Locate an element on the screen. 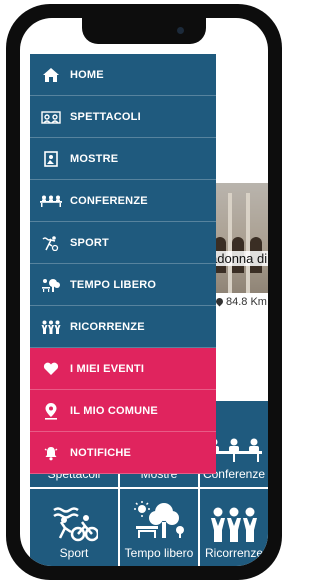 The image size is (320, 584). tile-label: Sport is located at coordinates (74, 553).